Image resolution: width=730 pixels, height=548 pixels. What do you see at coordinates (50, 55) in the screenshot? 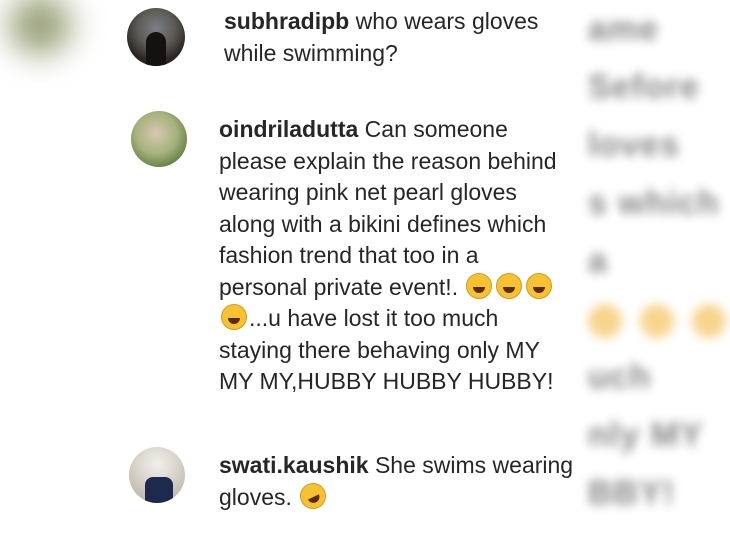
I see `blurred-avatar-background` at bounding box center [50, 55].